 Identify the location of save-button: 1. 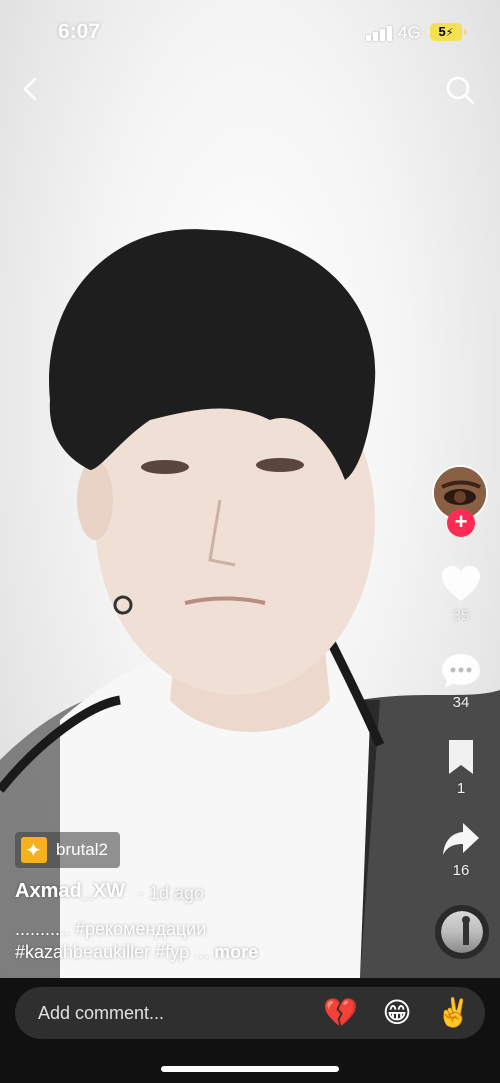
(461, 767).